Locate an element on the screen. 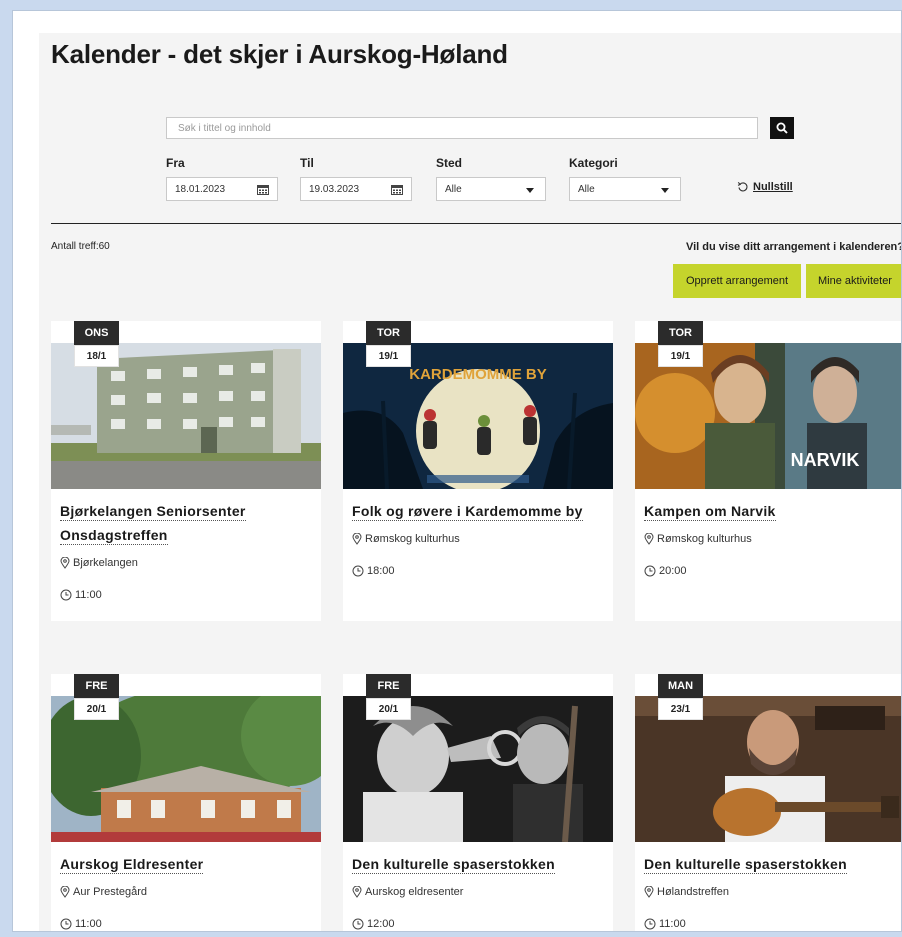 The width and height of the screenshot is (902, 937). event-title: Bjørkelangen Seniorsenter Onsdagstreffen is located at coordinates (186, 523).